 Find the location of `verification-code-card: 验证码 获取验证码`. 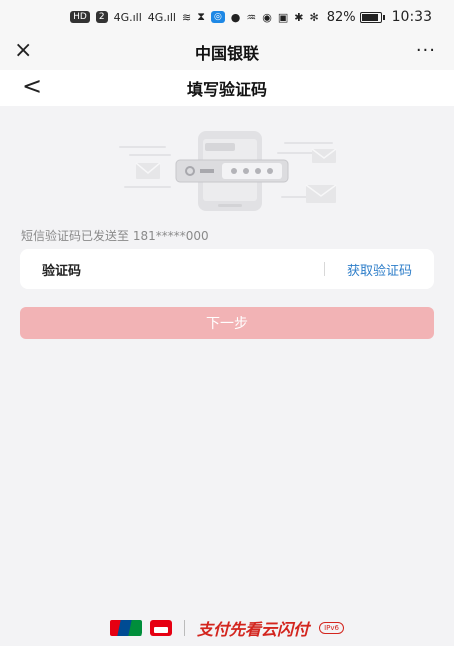

verification-code-card: 验证码 获取验证码 is located at coordinates (227, 269).